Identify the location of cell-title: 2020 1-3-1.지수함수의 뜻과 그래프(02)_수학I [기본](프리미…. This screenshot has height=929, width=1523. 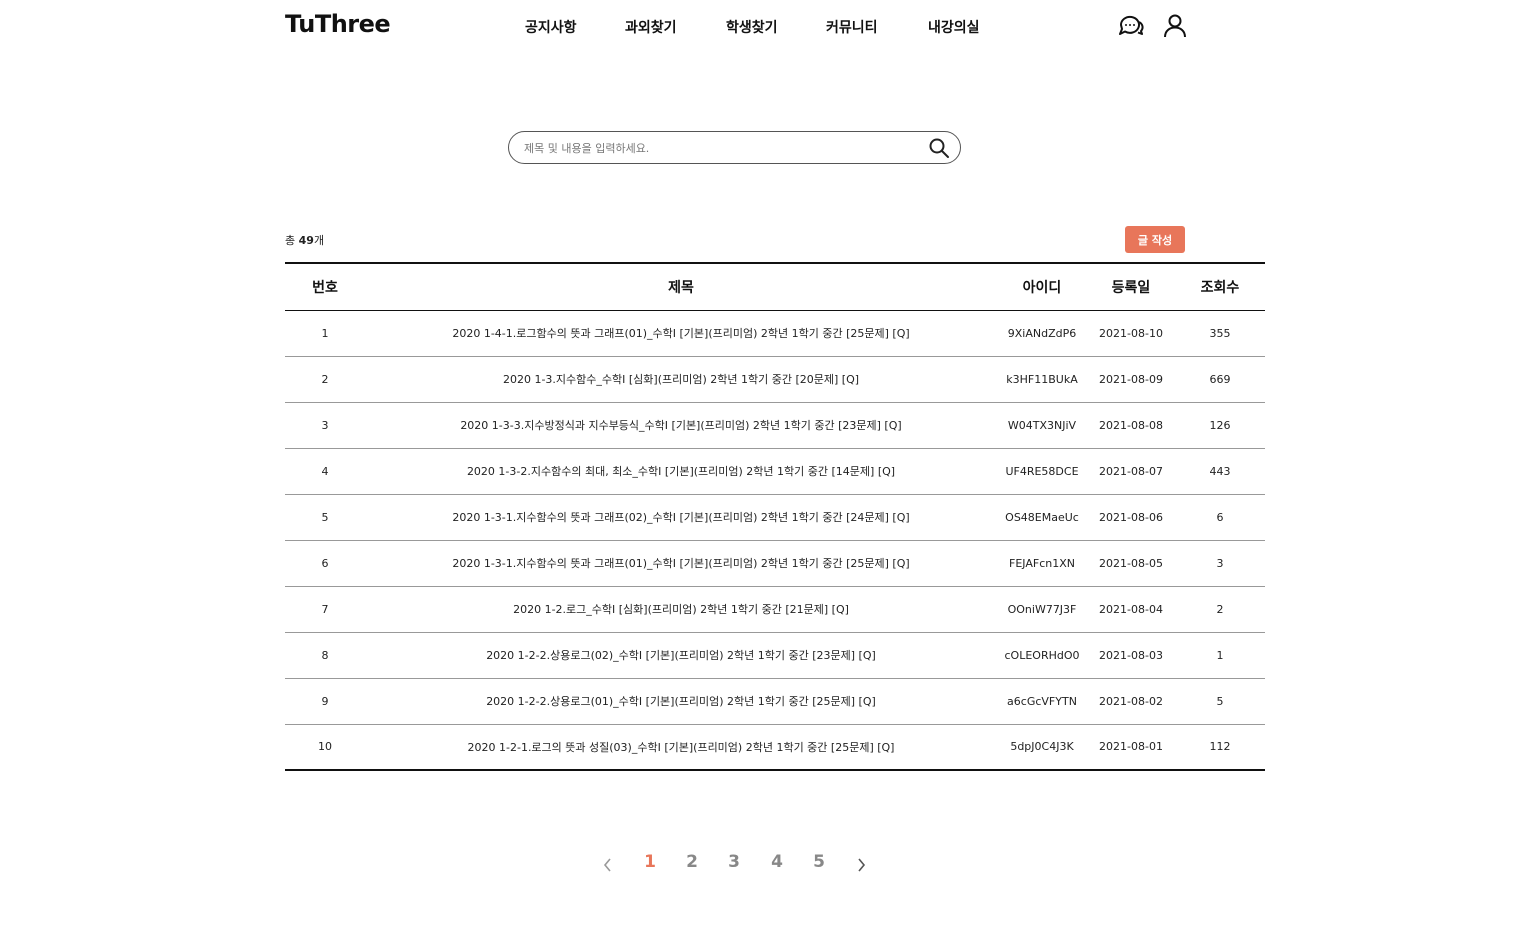
(681, 517).